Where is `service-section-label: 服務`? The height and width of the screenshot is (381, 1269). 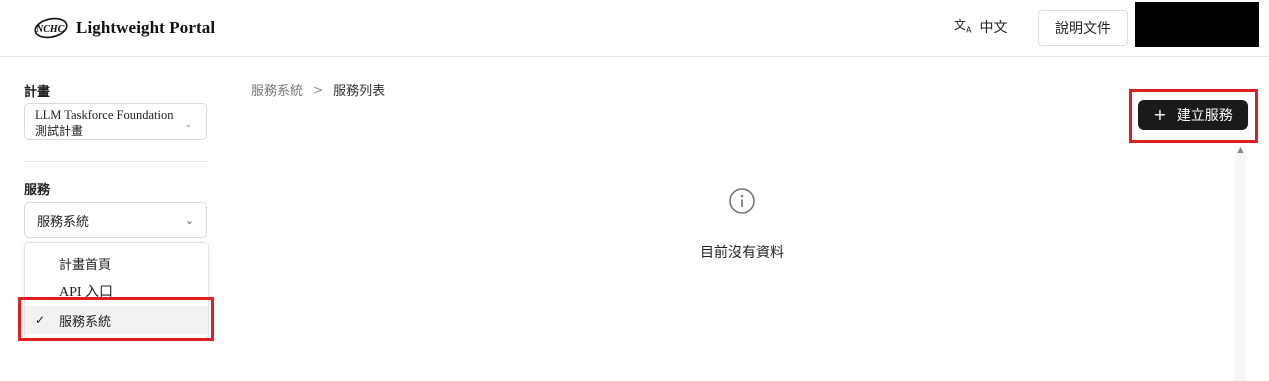 service-section-label: 服務 is located at coordinates (37, 190).